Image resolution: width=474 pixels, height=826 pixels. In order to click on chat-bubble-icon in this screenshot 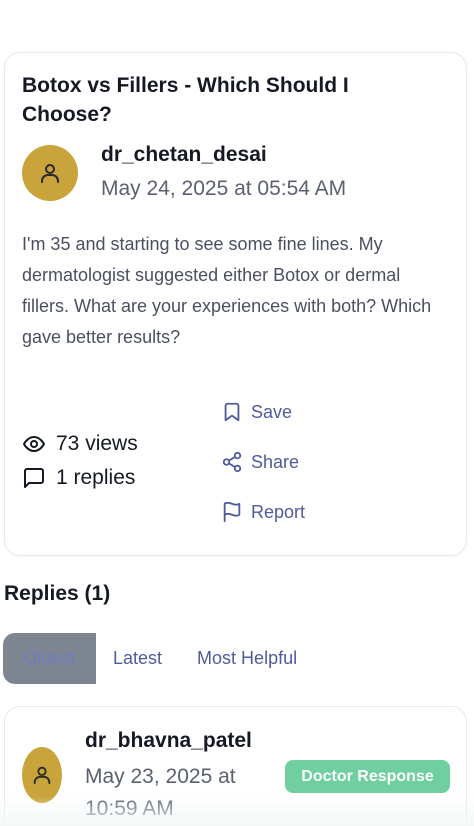, I will do `click(34, 478)`.